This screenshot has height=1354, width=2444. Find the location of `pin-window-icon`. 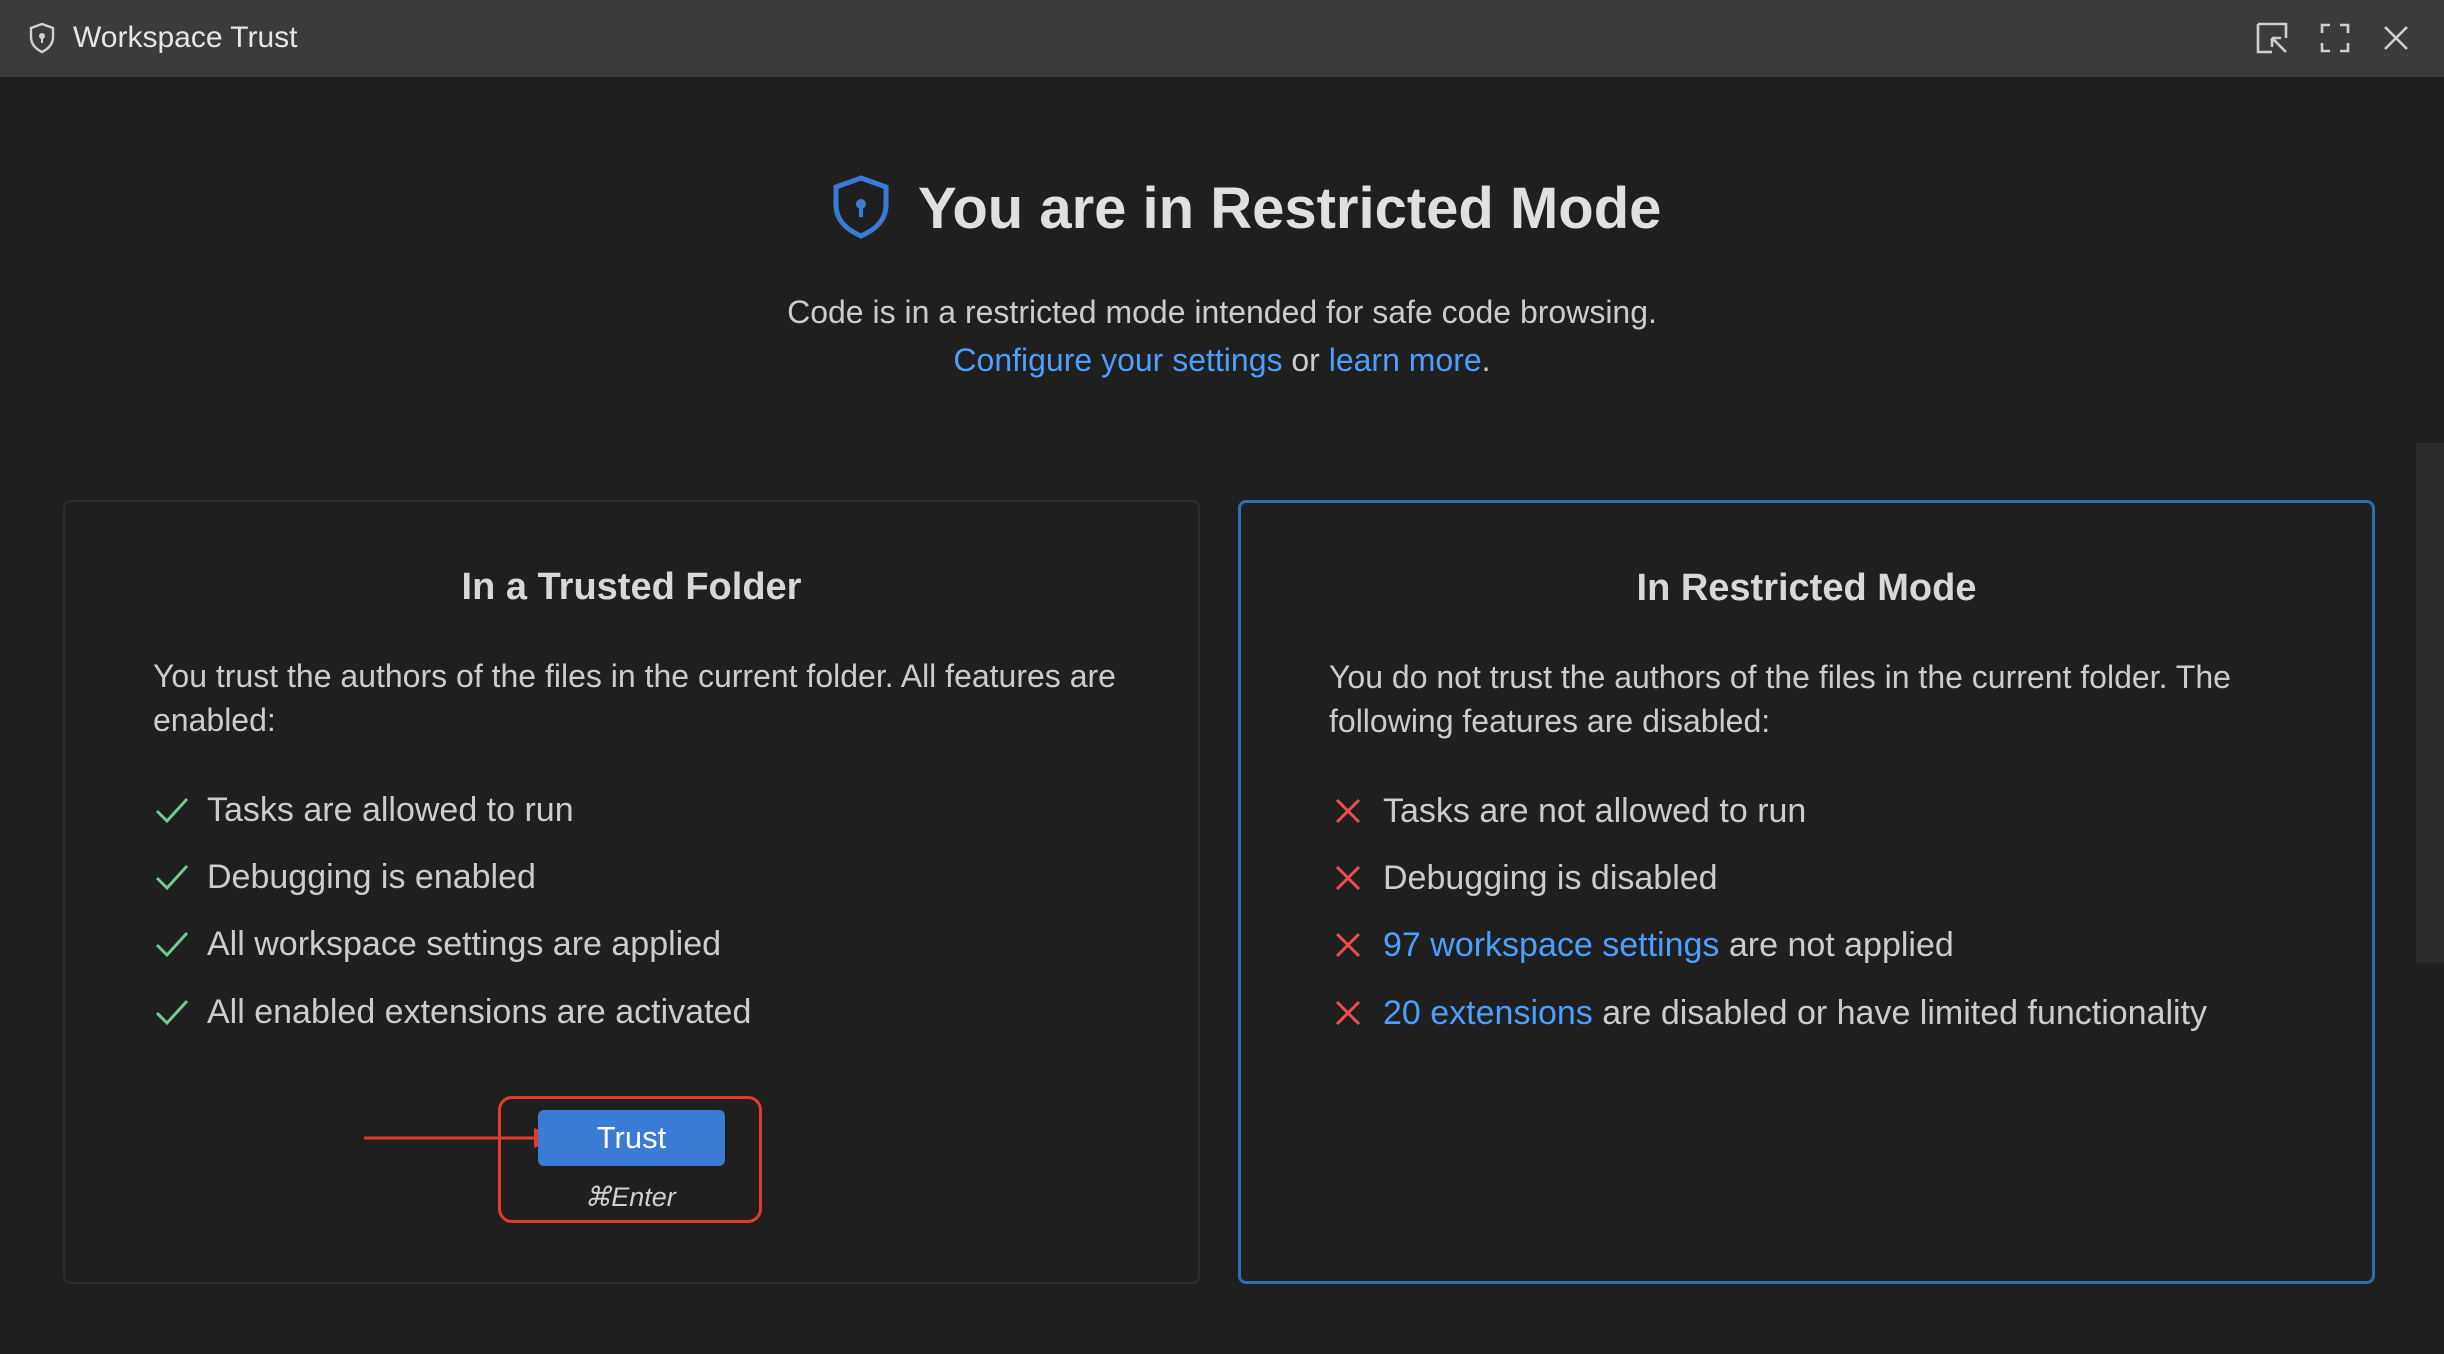

pin-window-icon is located at coordinates (2272, 38).